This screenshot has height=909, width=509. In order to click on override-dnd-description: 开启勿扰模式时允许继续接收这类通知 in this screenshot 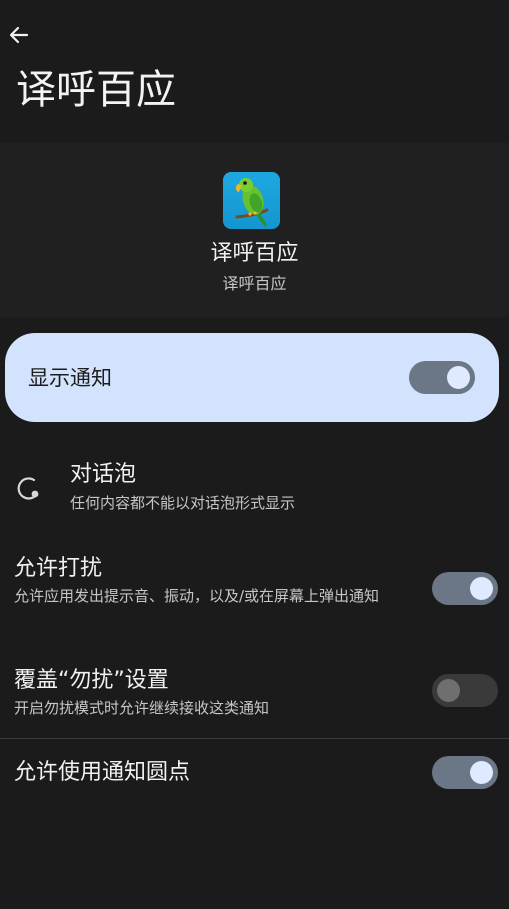, I will do `click(142, 708)`.